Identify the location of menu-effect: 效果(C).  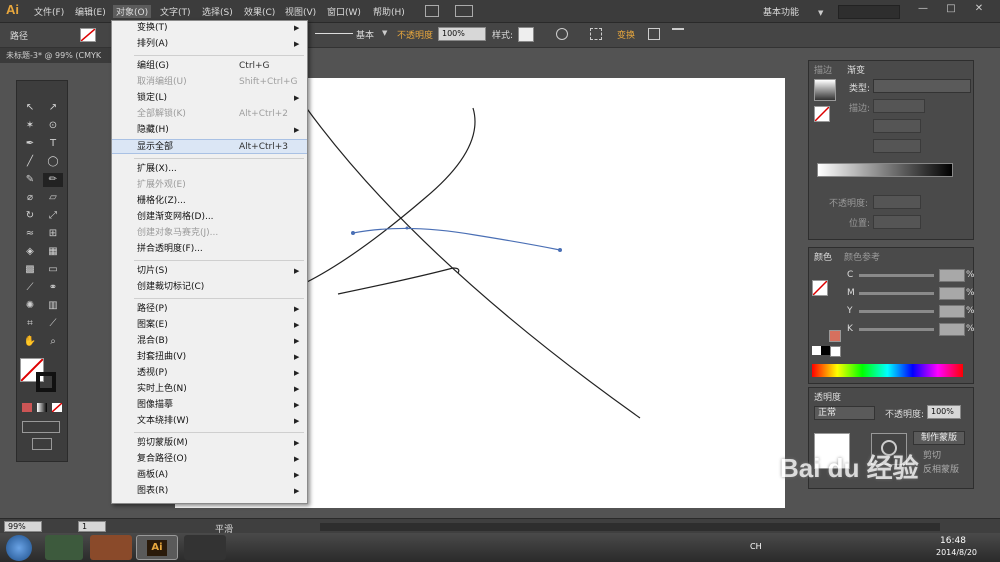
(259, 11).